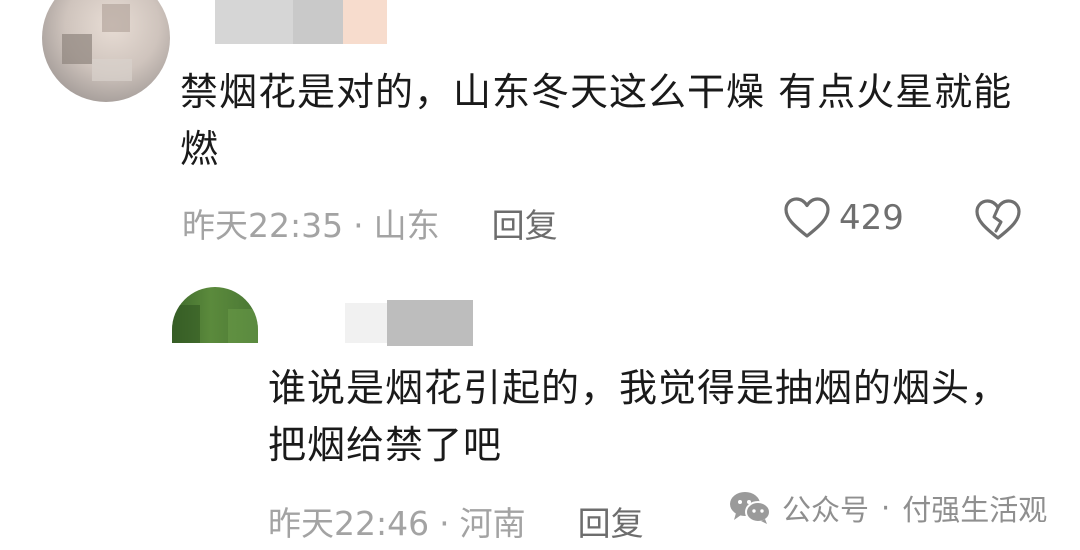 The image size is (1080, 550). Describe the element at coordinates (370, 223) in the screenshot. I see `comment-meta: 昨天22:35 · 山东 回复` at that location.